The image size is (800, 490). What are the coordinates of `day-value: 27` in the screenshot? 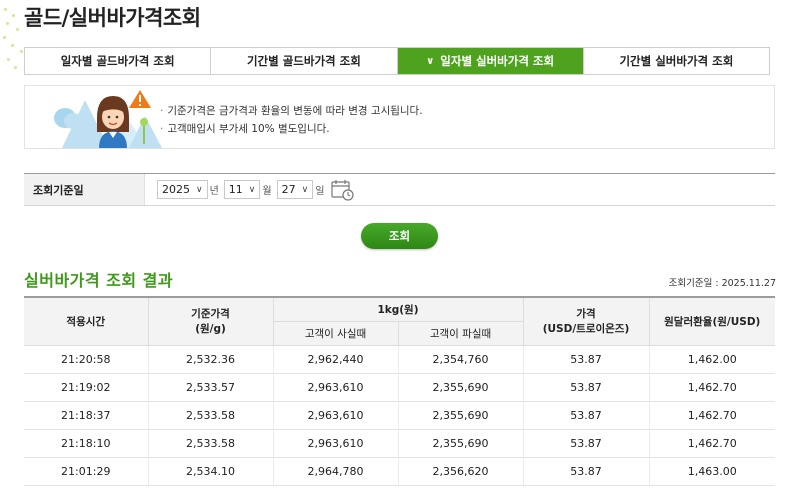 It's located at (288, 189).